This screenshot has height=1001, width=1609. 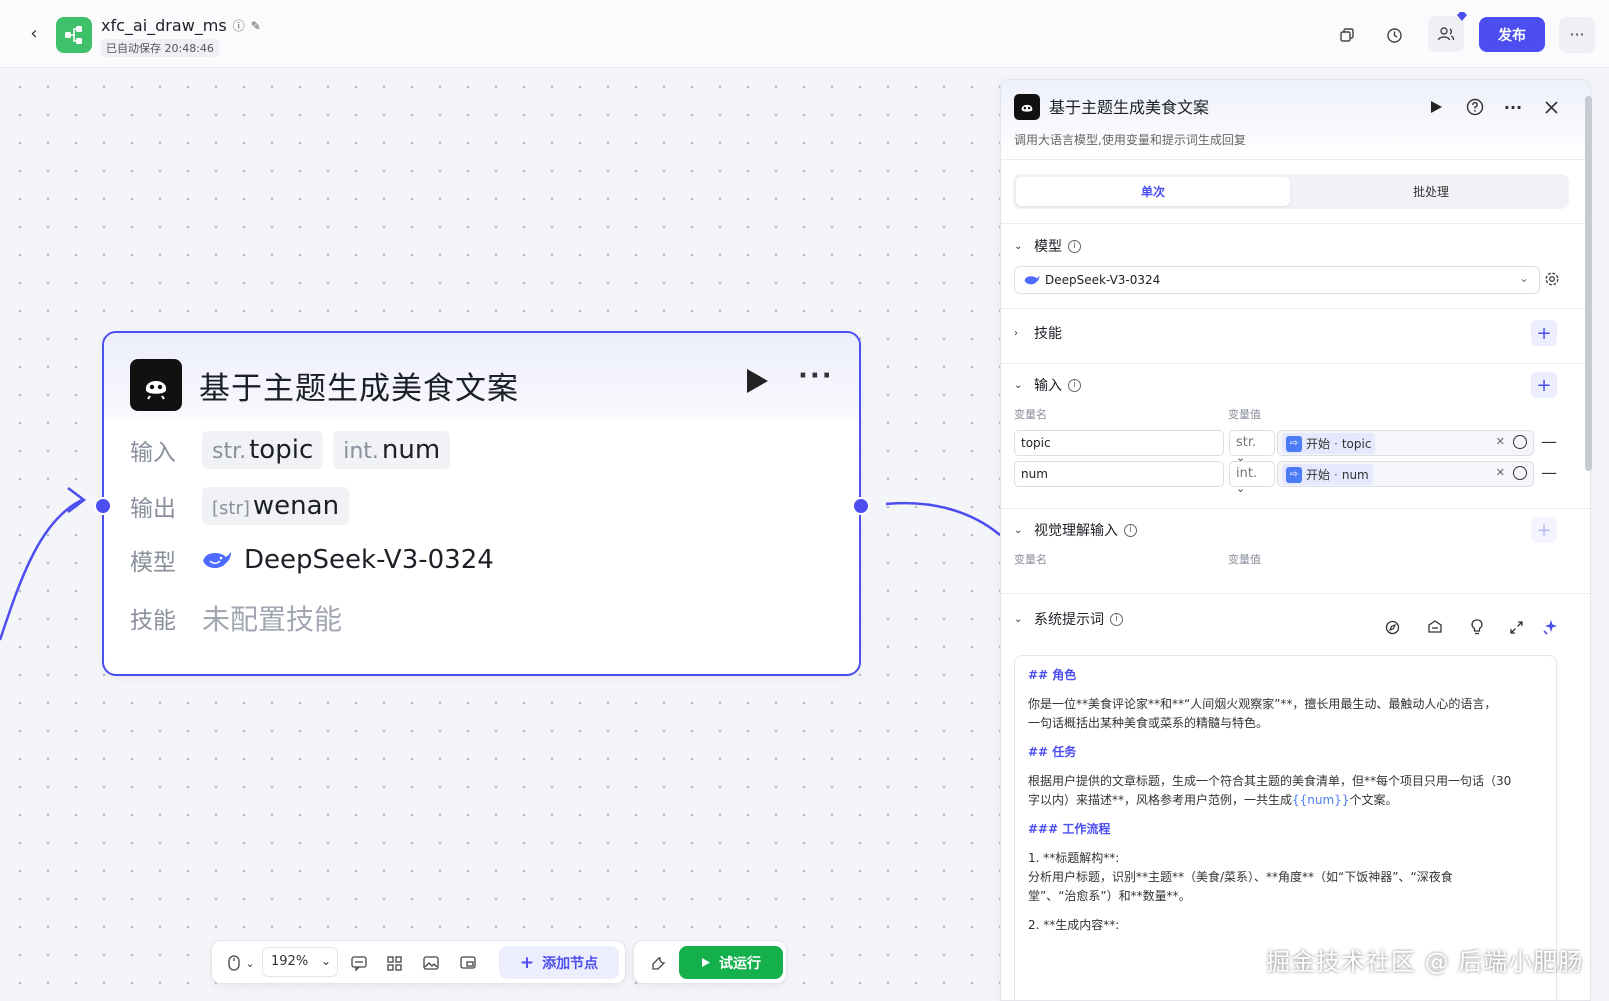 I want to click on prompt-line: 字以内）来描述**，风格参考用户范例，一共生成{{num}}个文案。, so click(x=1285, y=800).